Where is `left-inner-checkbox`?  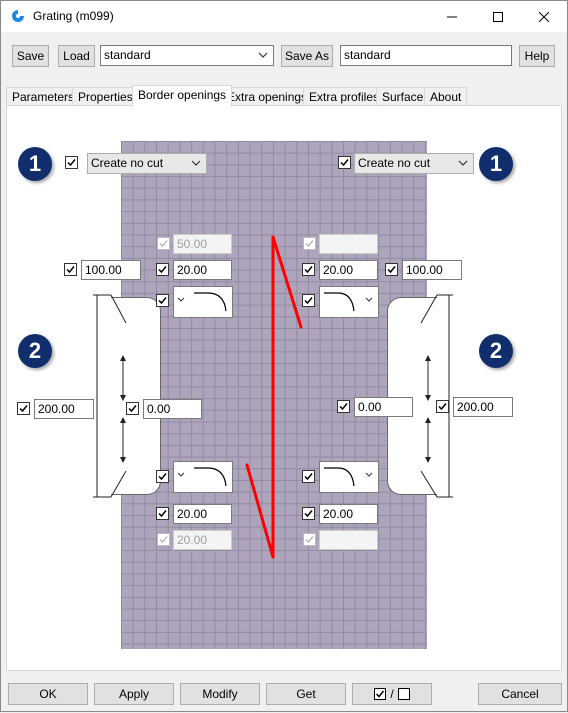
left-inner-checkbox is located at coordinates (162, 269).